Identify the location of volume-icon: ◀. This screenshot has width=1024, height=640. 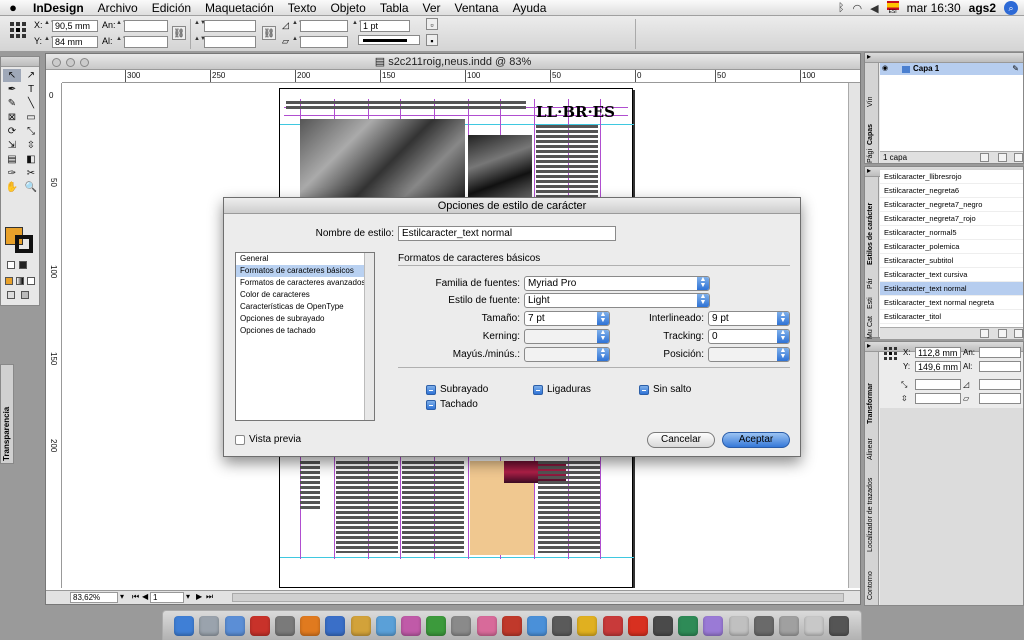
(874, 8).